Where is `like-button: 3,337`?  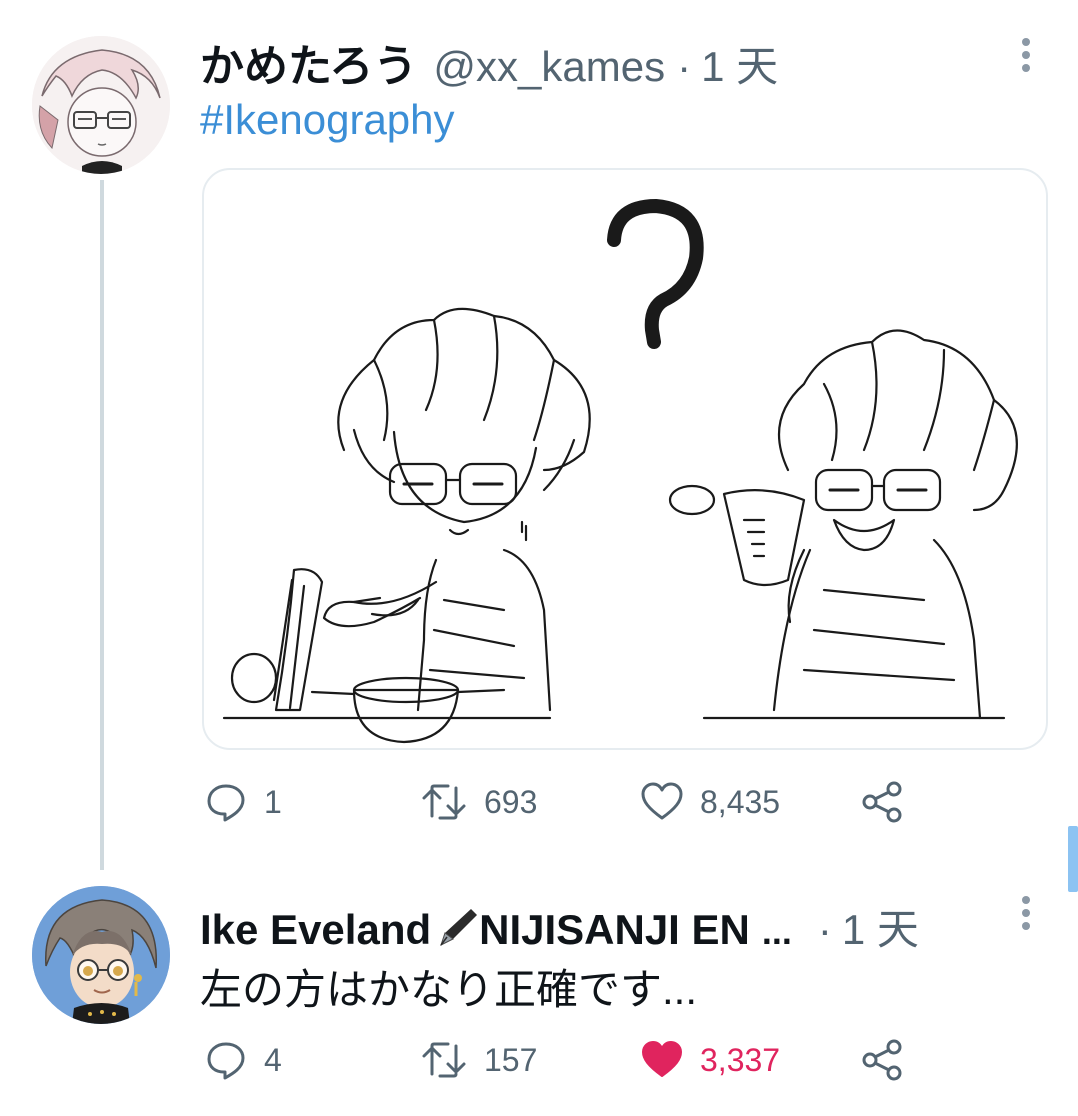 like-button: 3,337 is located at coordinates (710, 1060).